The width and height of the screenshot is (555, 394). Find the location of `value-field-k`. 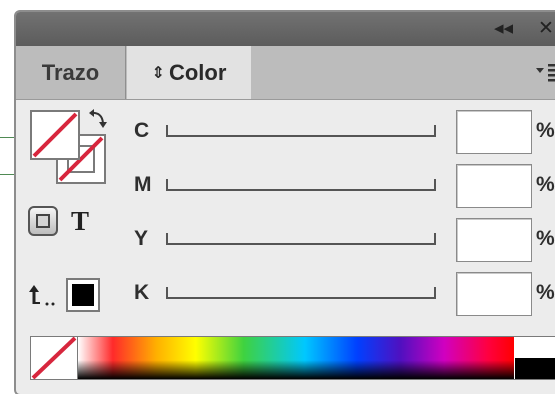

value-field-k is located at coordinates (494, 294).